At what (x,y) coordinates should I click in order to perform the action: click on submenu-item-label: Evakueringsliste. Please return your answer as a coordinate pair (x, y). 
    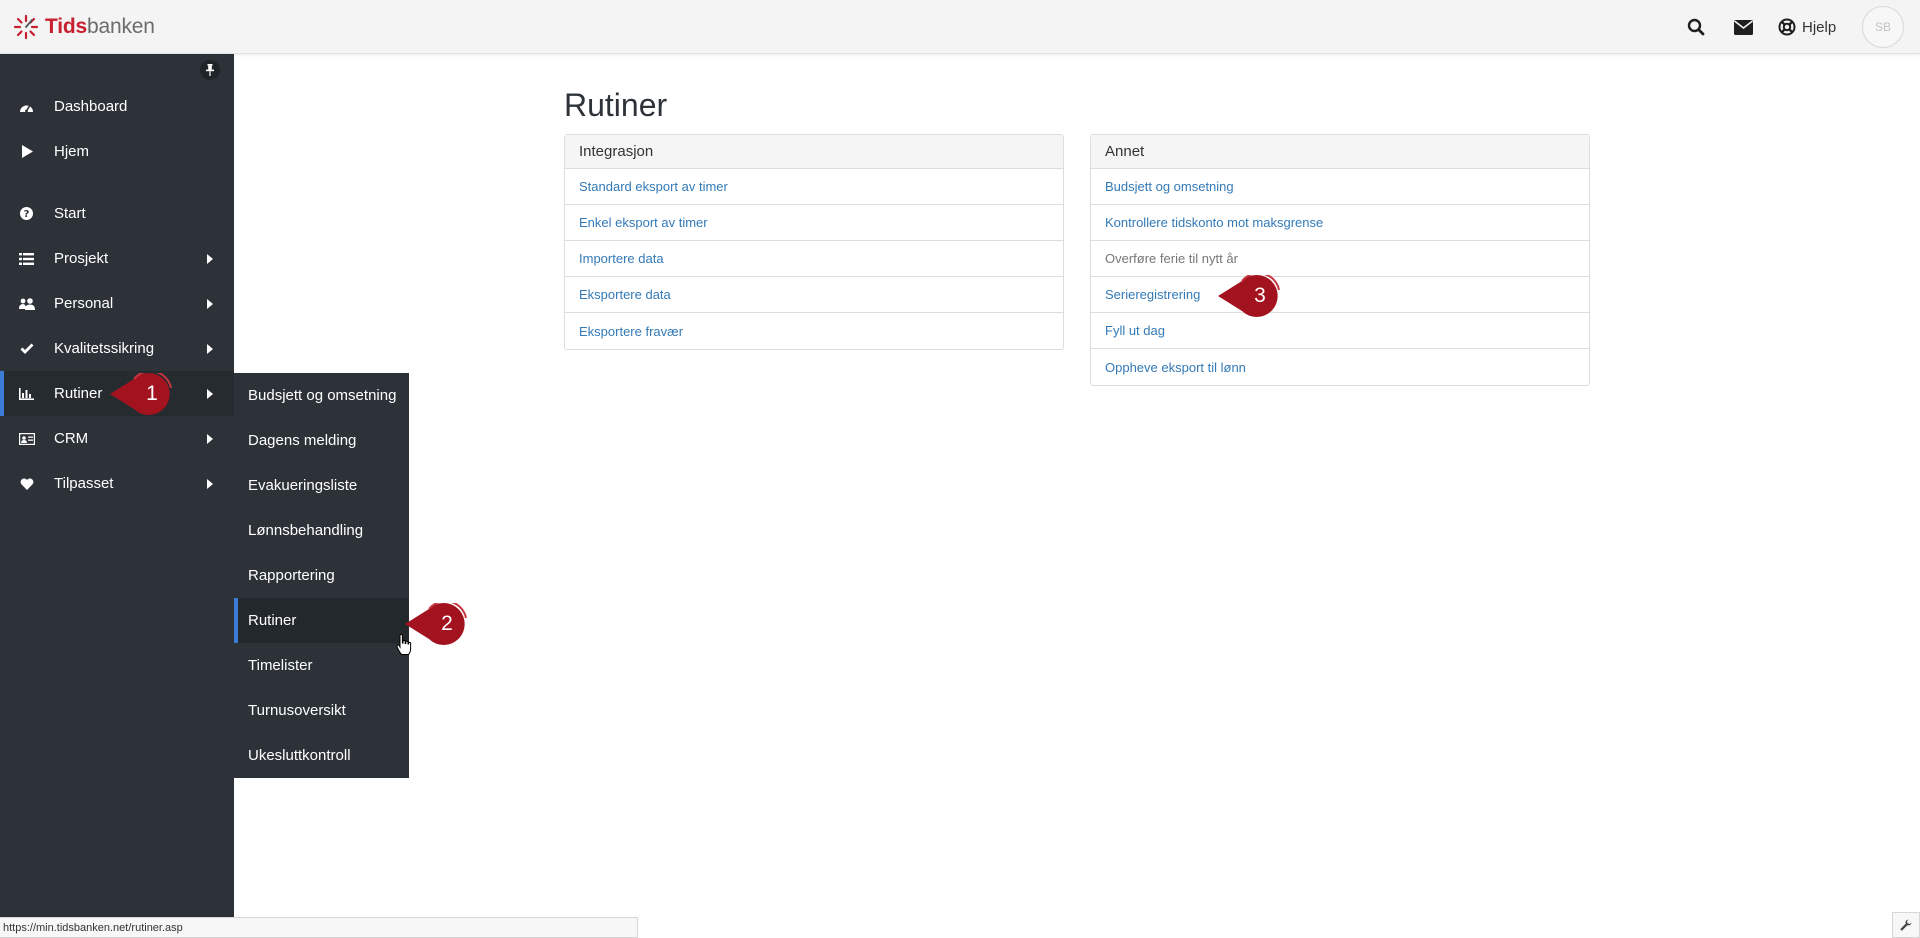
    Looking at the image, I should click on (303, 485).